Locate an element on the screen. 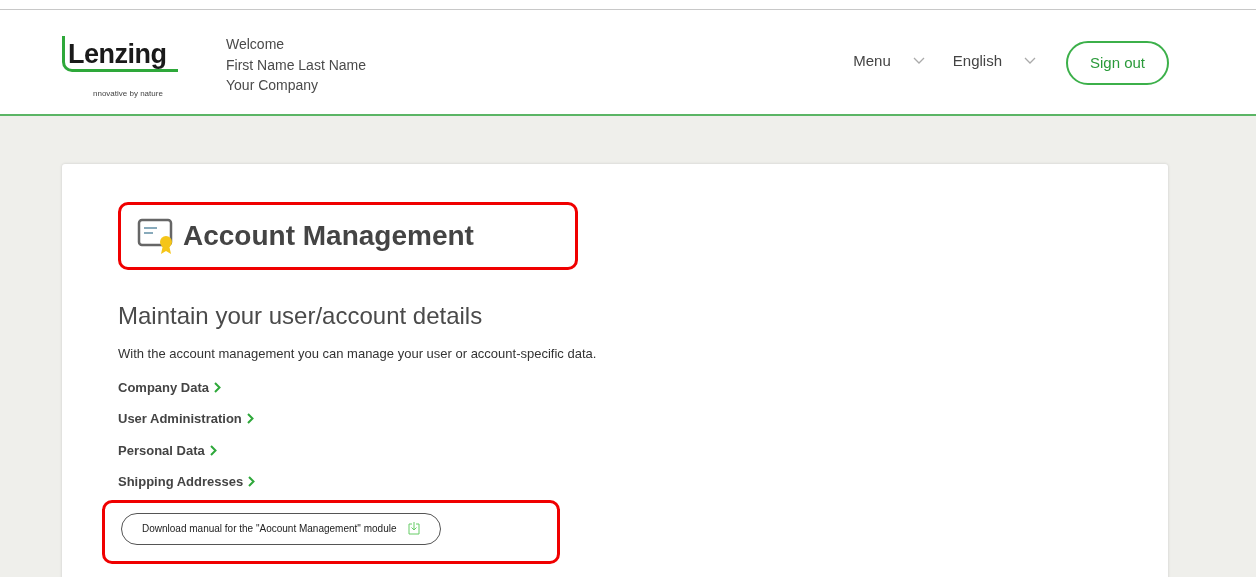 This screenshot has height=577, width=1256. user-info-text: Your Company is located at coordinates (273, 85).